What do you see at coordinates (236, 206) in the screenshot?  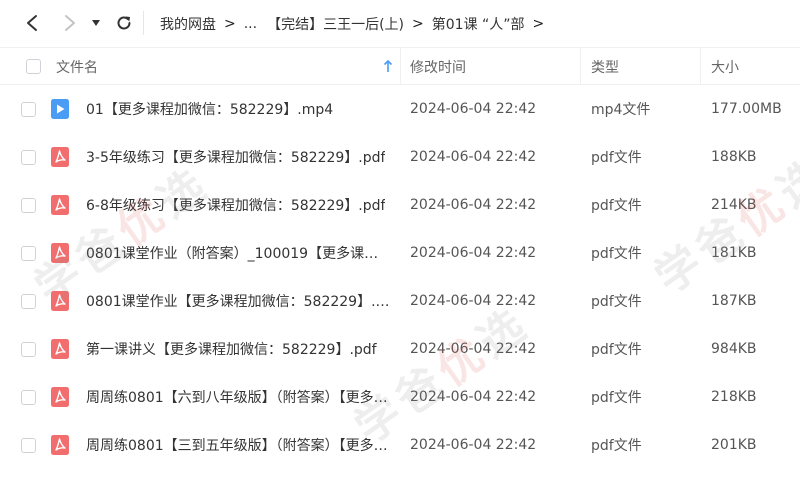 I see `file-name-text: 6-8年级练习【更多课程加微信：582229】.pdf` at bounding box center [236, 206].